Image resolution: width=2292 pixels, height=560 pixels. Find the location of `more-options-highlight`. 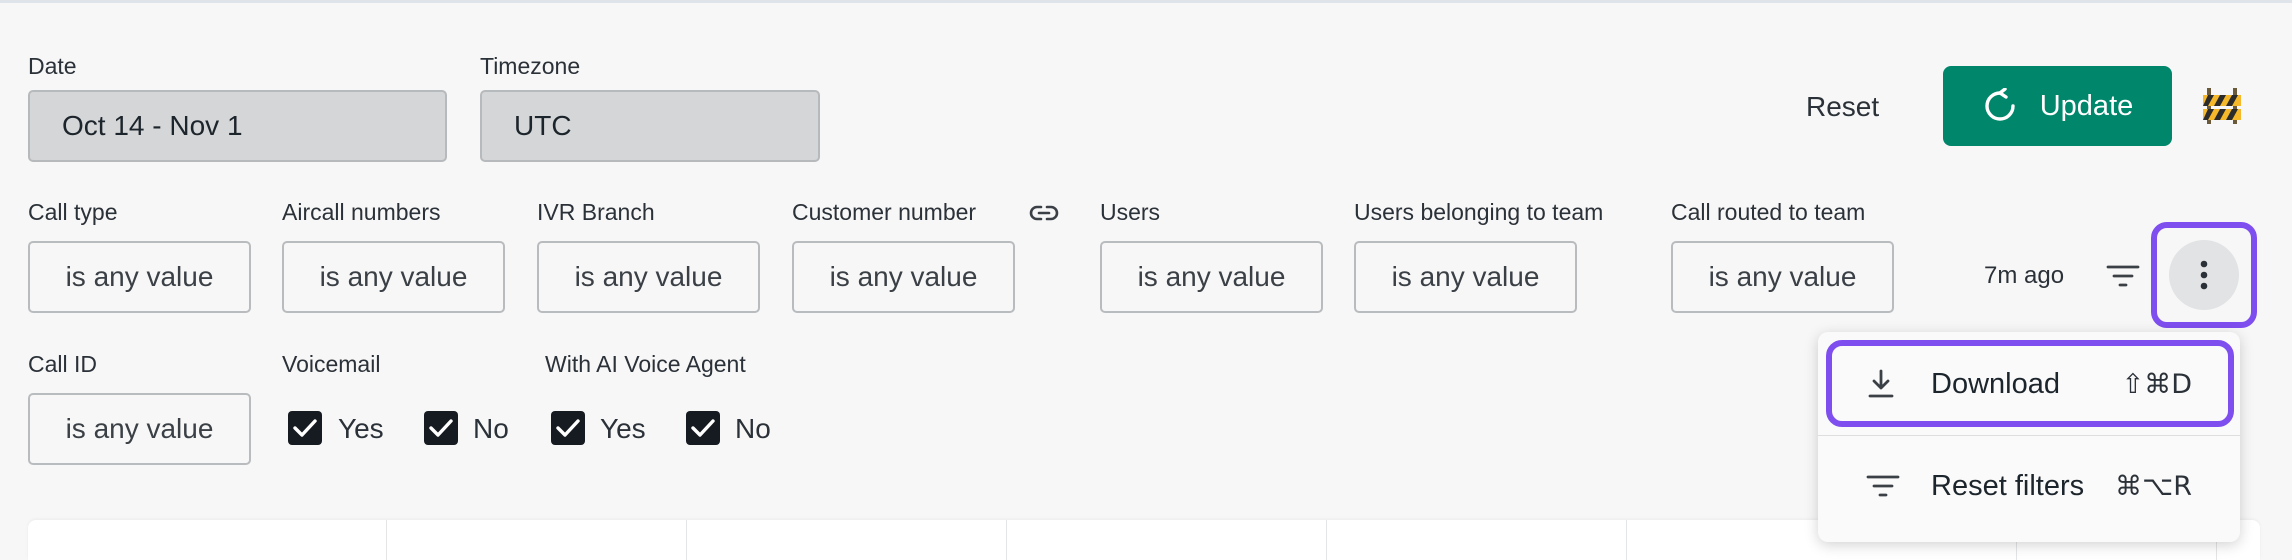

more-options-highlight is located at coordinates (2204, 275).